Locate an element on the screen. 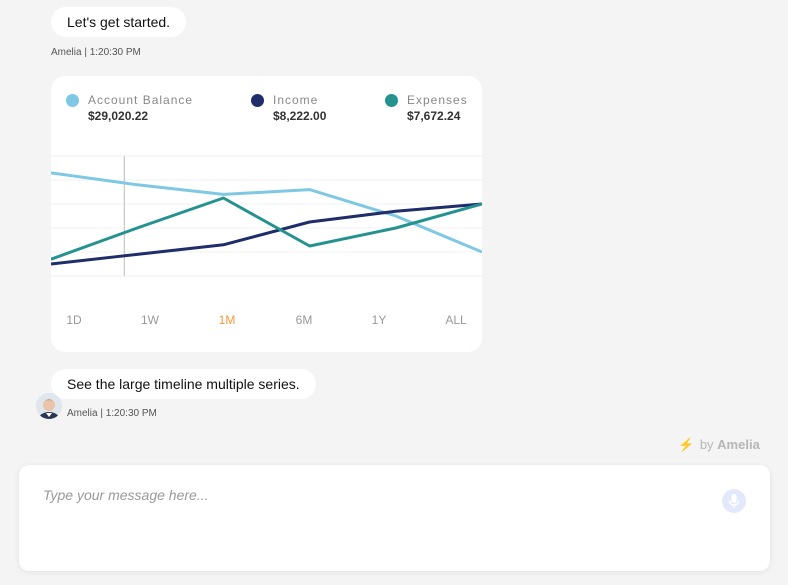 This screenshot has width=788, height=585. legend-label: Expenses is located at coordinates (437, 100).